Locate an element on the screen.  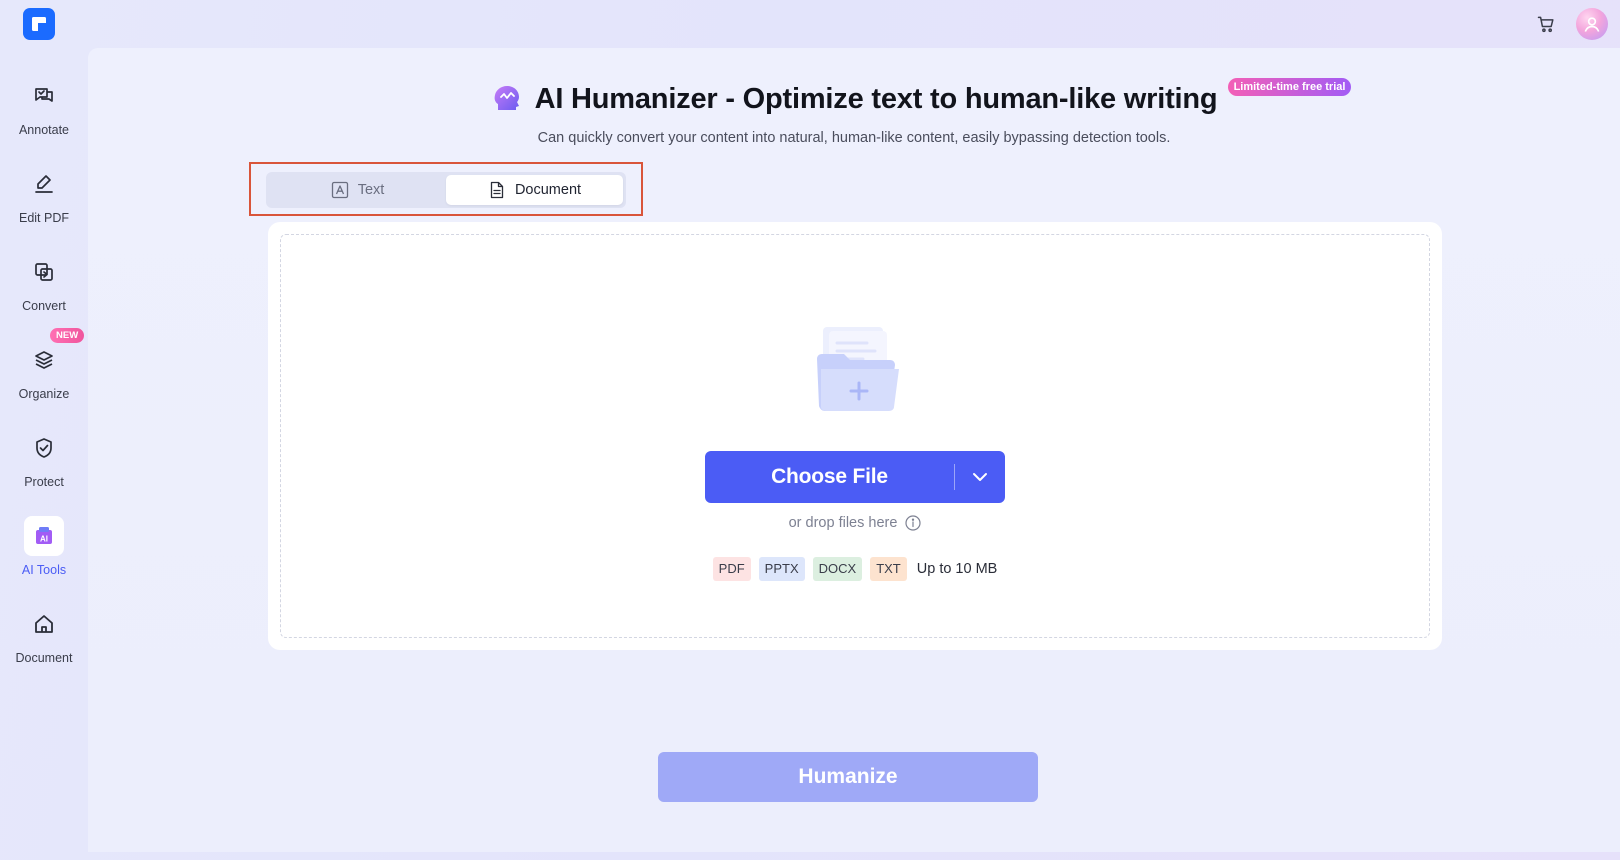
cart-button is located at coordinates (1546, 24).